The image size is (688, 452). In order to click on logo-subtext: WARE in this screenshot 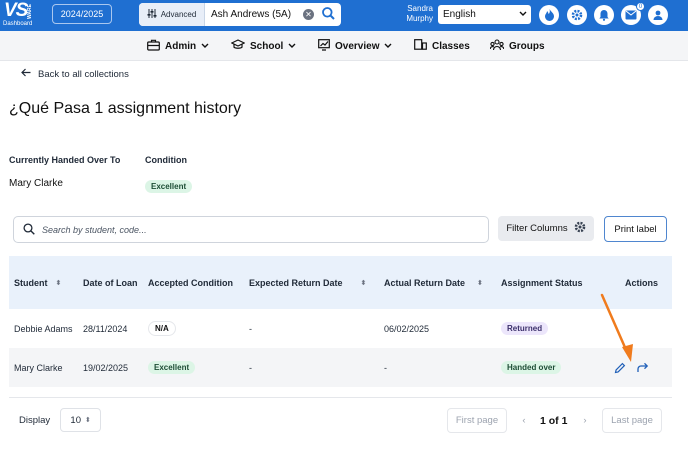, I will do `click(30, 11)`.